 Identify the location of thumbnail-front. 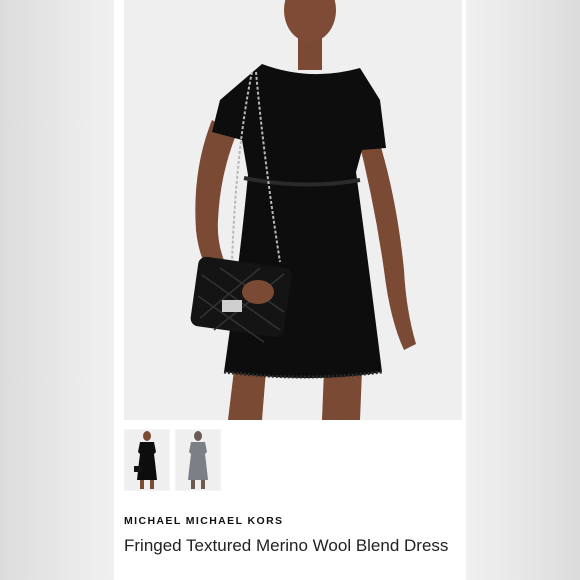
(147, 460).